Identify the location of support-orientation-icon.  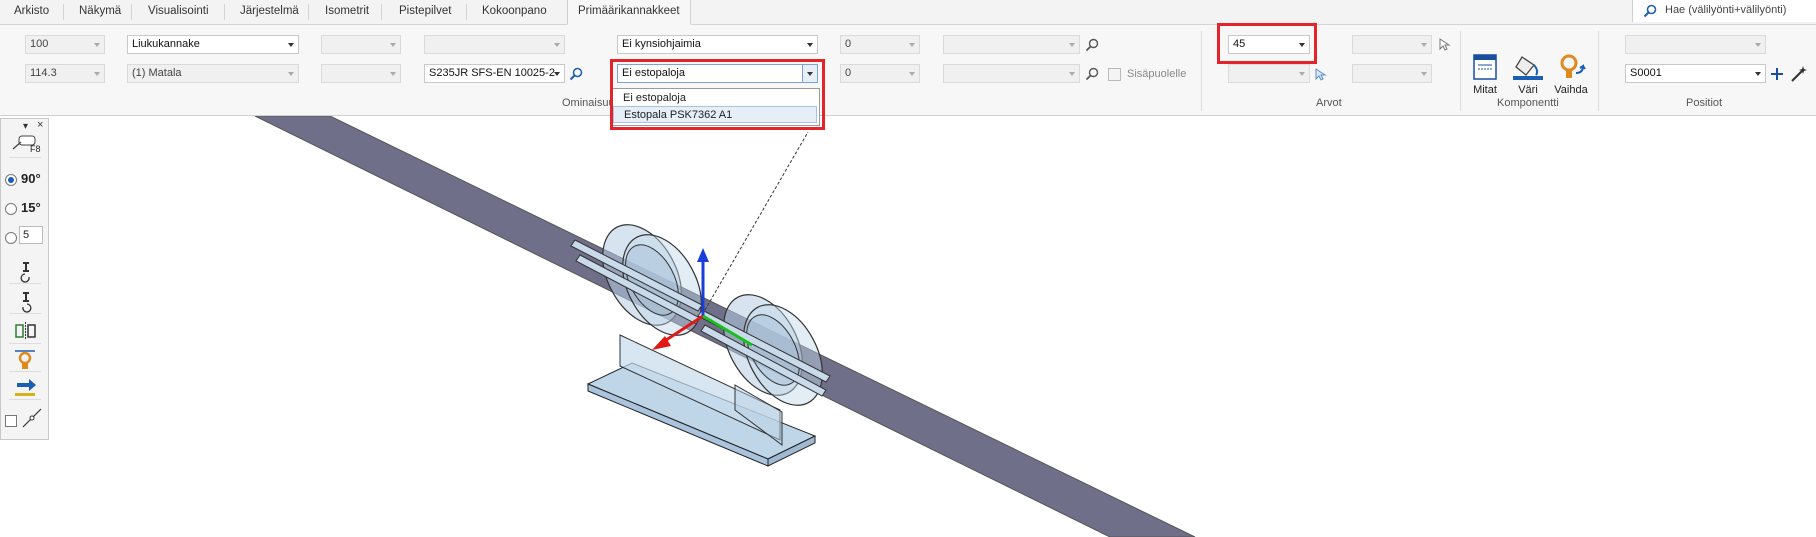
(25, 359).